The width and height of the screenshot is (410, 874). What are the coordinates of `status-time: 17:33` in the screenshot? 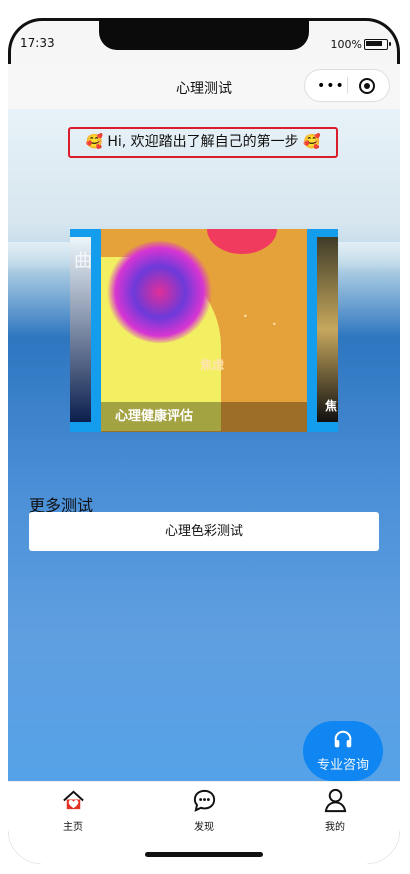 It's located at (37, 43).